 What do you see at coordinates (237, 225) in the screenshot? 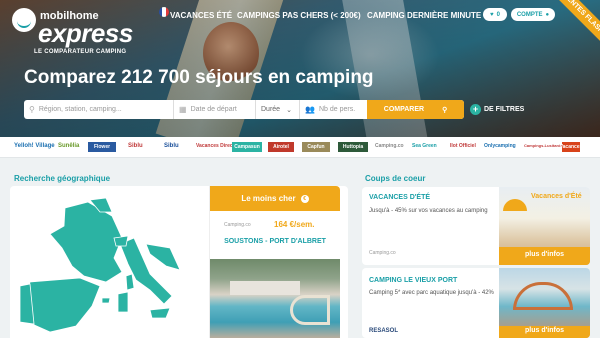
I see `promo-source: Camping.co` at bounding box center [237, 225].